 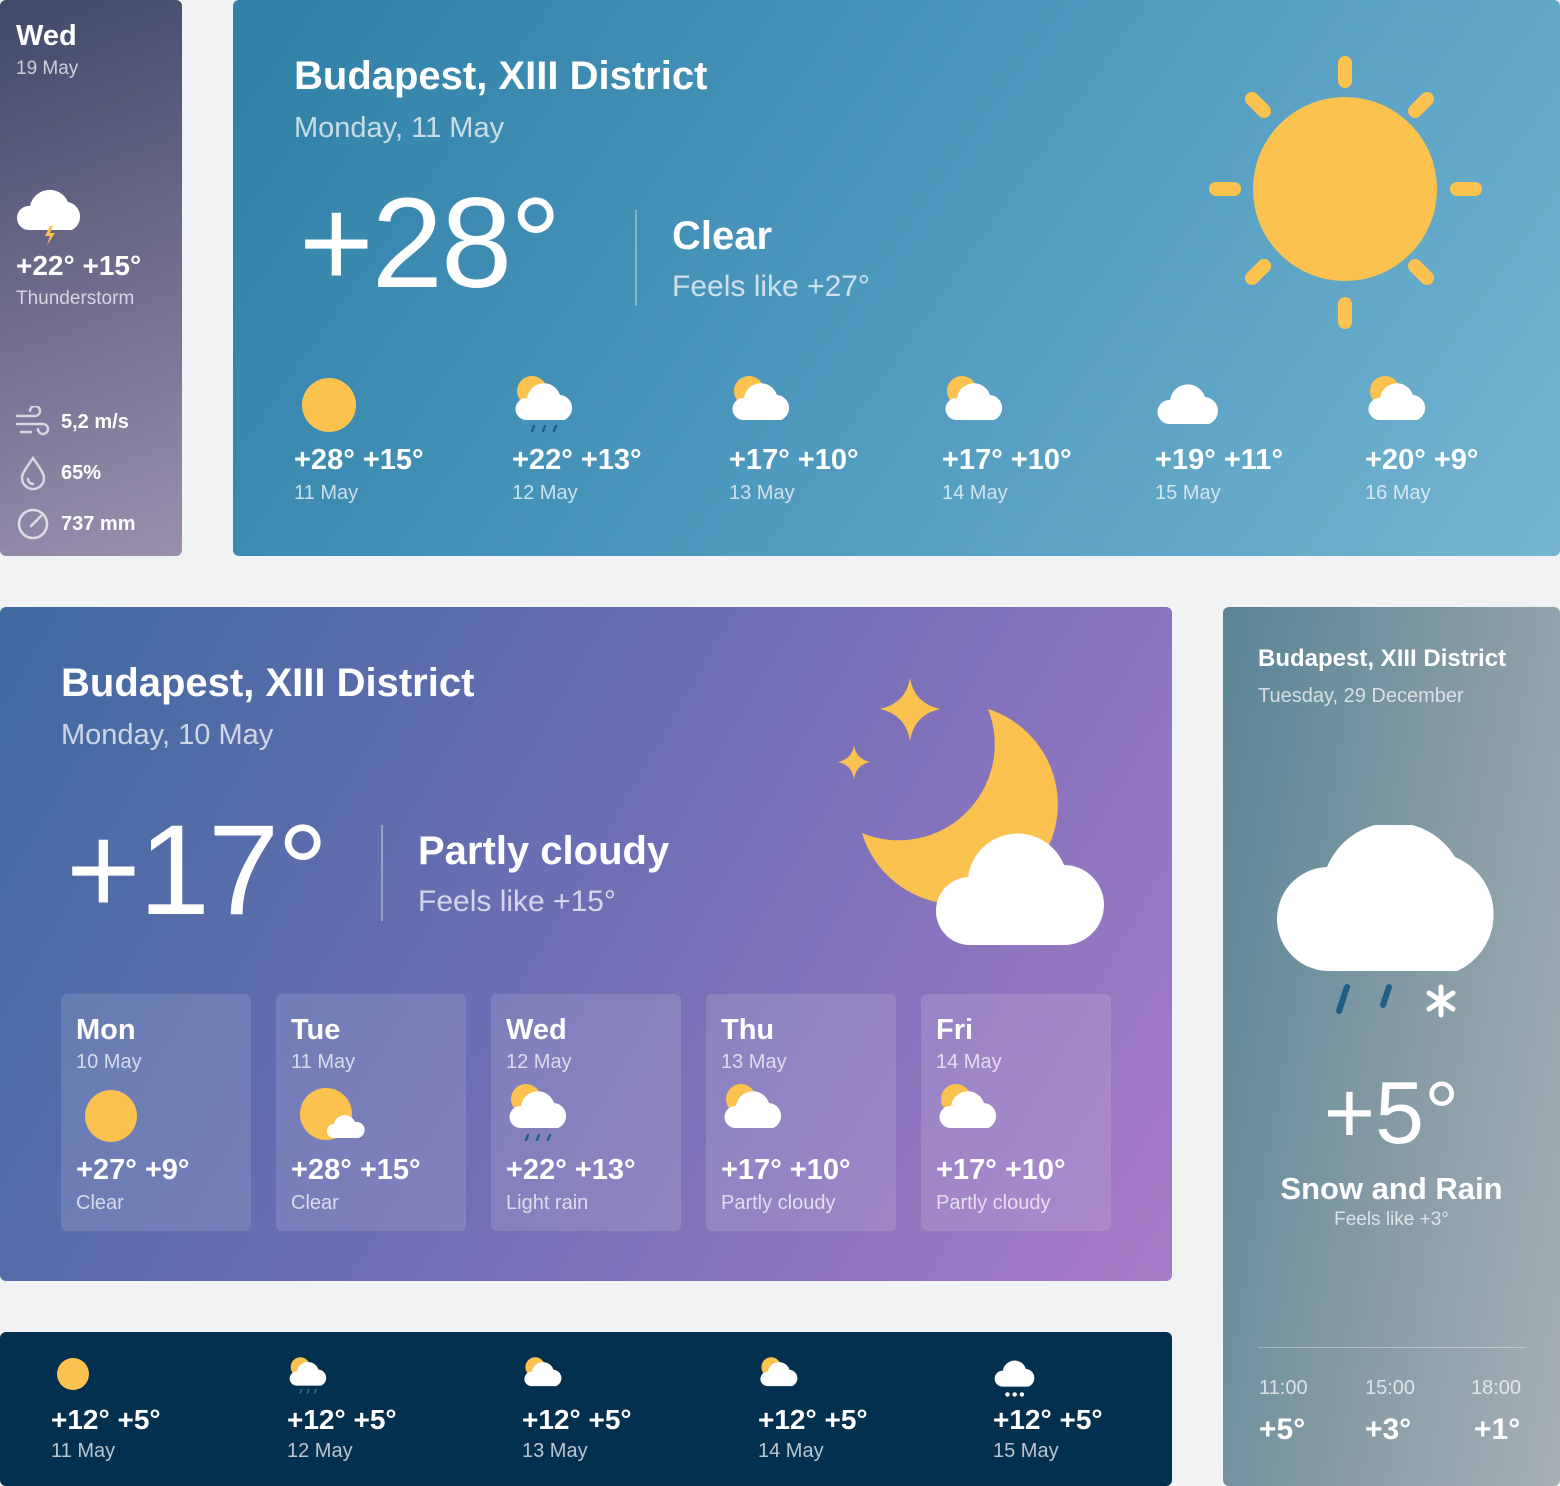 What do you see at coordinates (75, 298) in the screenshot?
I see `condition-label: Thunderstorm` at bounding box center [75, 298].